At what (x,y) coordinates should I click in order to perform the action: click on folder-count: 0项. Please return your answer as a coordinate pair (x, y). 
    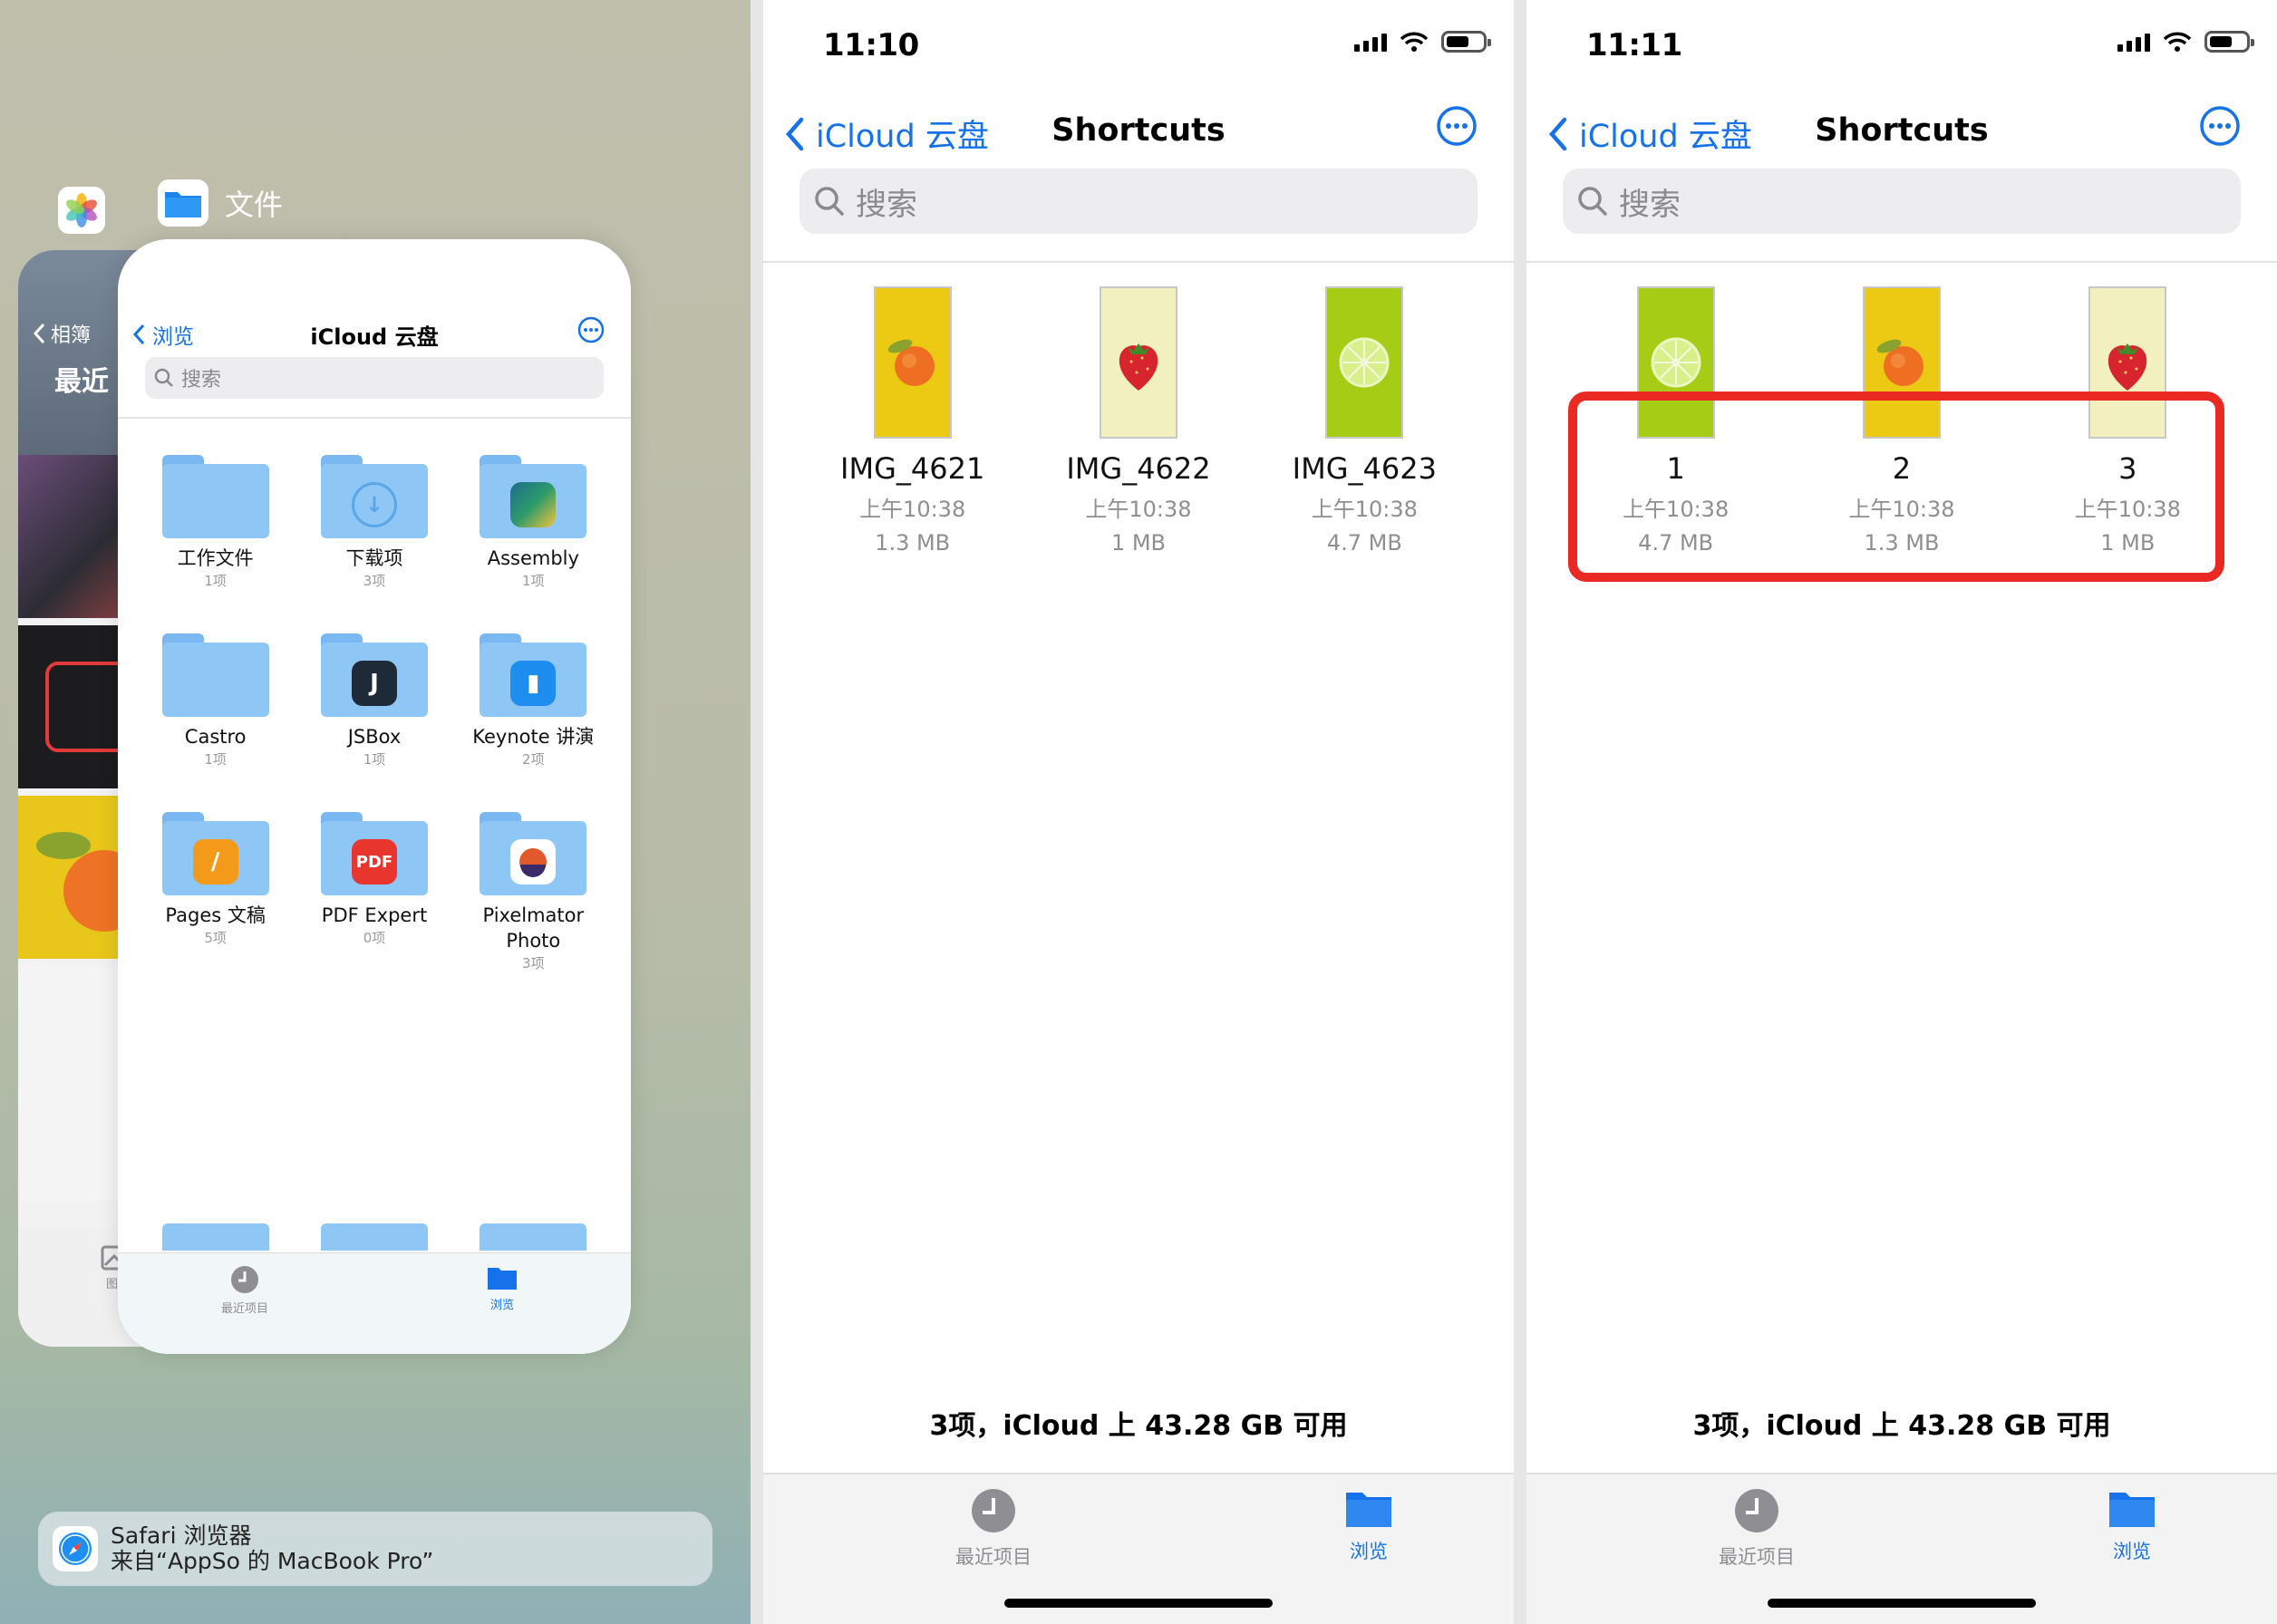
    Looking at the image, I should click on (375, 938).